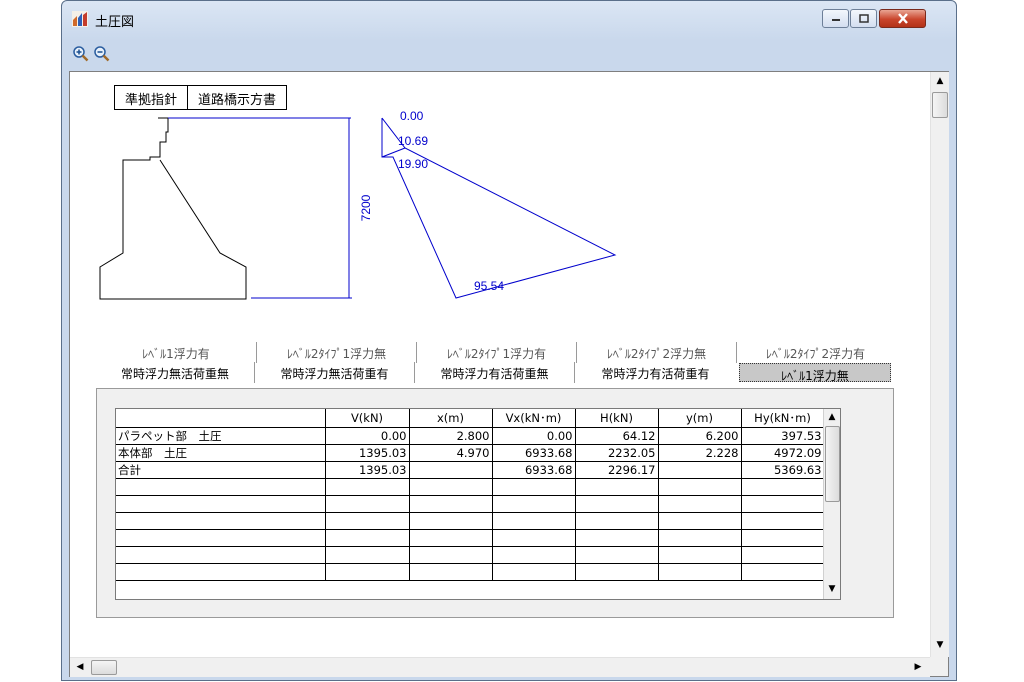 The image size is (1024, 682). Describe the element at coordinates (500, 667) in the screenshot. I see `horizontal-scrollbar: ◀ ▶` at that location.